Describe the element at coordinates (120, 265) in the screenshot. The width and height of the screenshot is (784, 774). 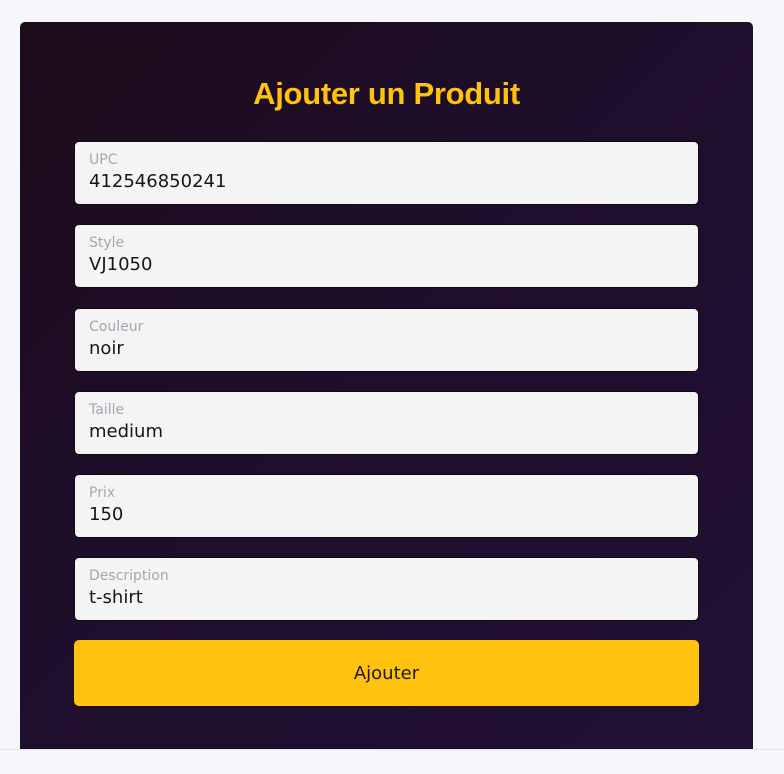
I see `style-value: VJ1050` at that location.